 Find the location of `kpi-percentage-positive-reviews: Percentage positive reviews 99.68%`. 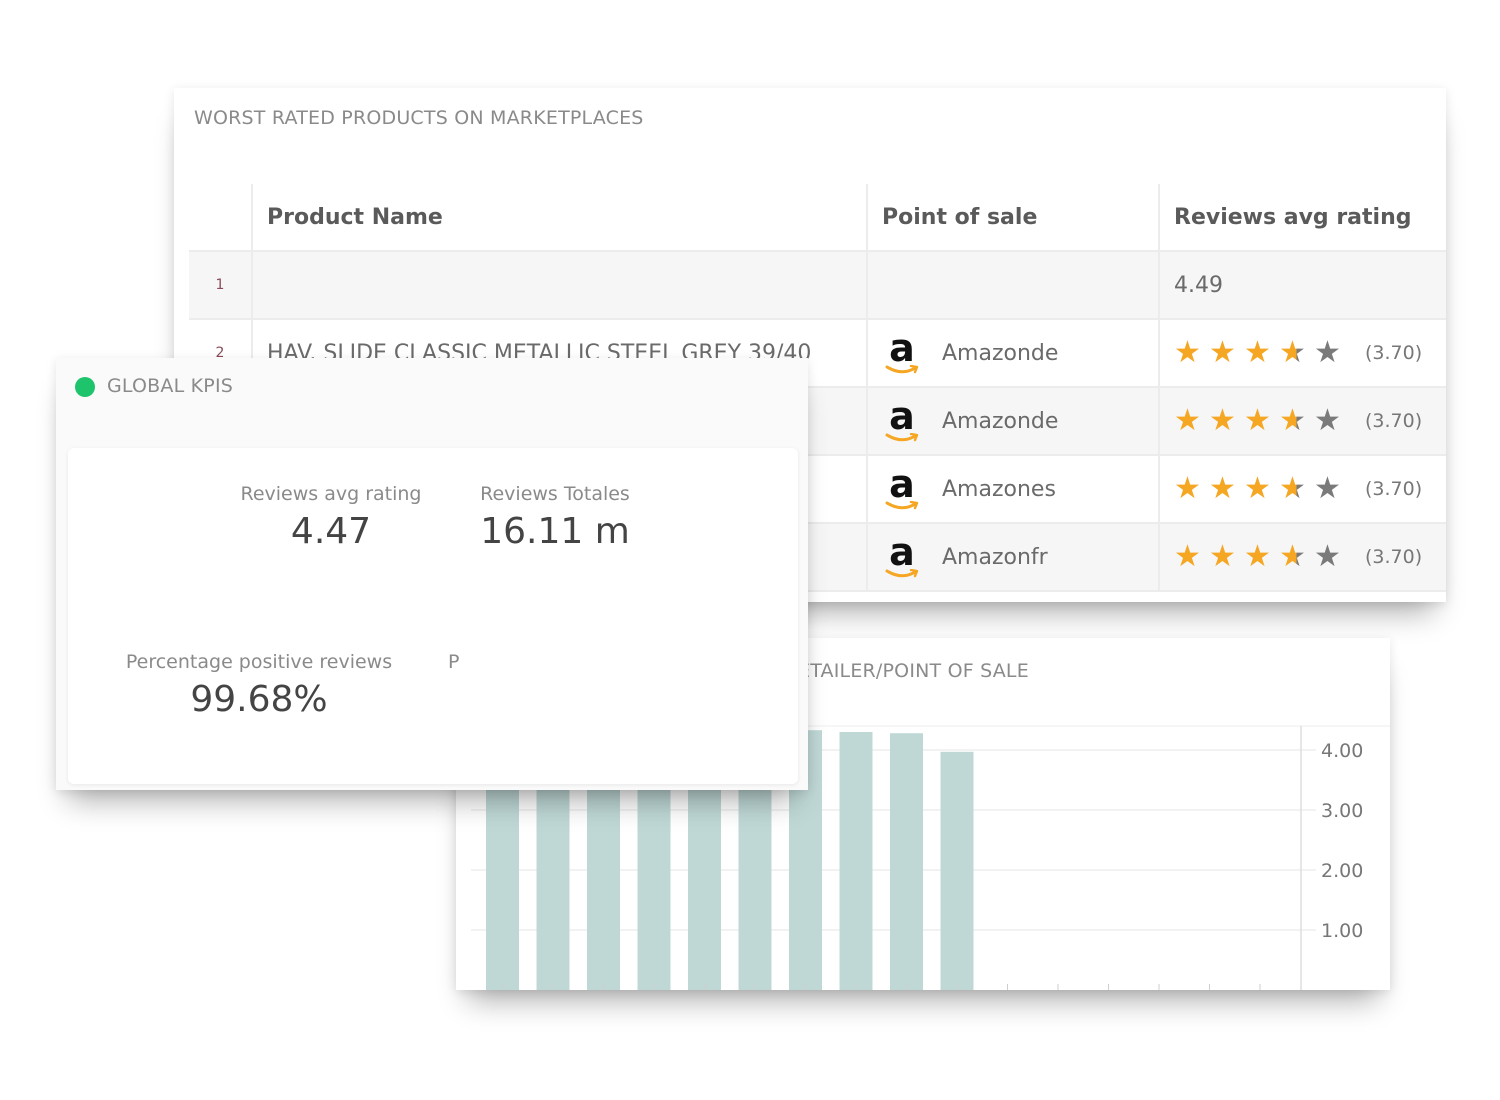

kpi-percentage-positive-reviews: Percentage positive reviews 99.68% is located at coordinates (259, 685).